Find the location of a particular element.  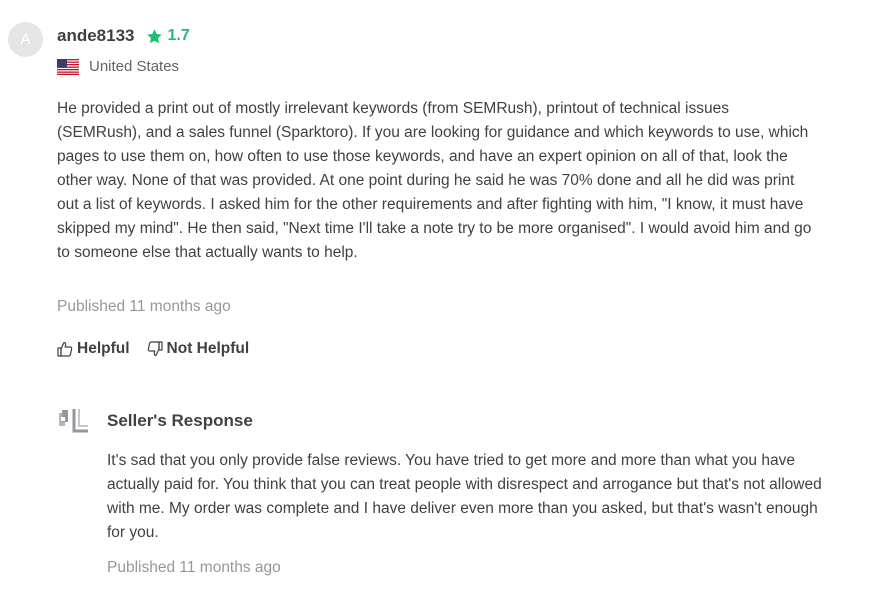

us-flag-icon is located at coordinates (68, 66).